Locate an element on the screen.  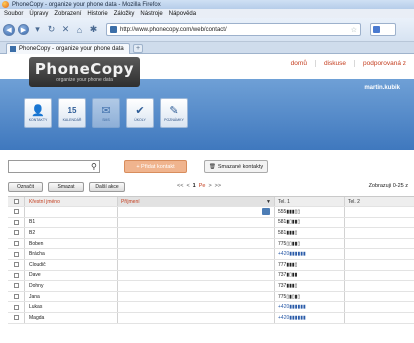
menu-tools: Nástroje is located at coordinates (151, 14).